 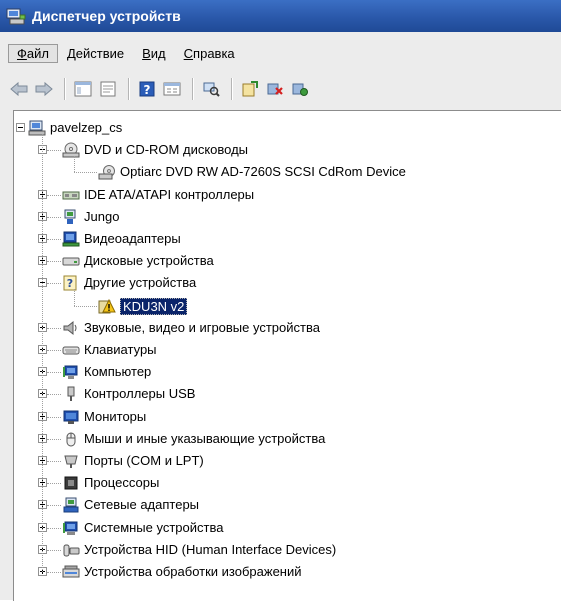 What do you see at coordinates (132, 238) in the screenshot?
I see `tree-item-label: Видеоадаптеры` at bounding box center [132, 238].